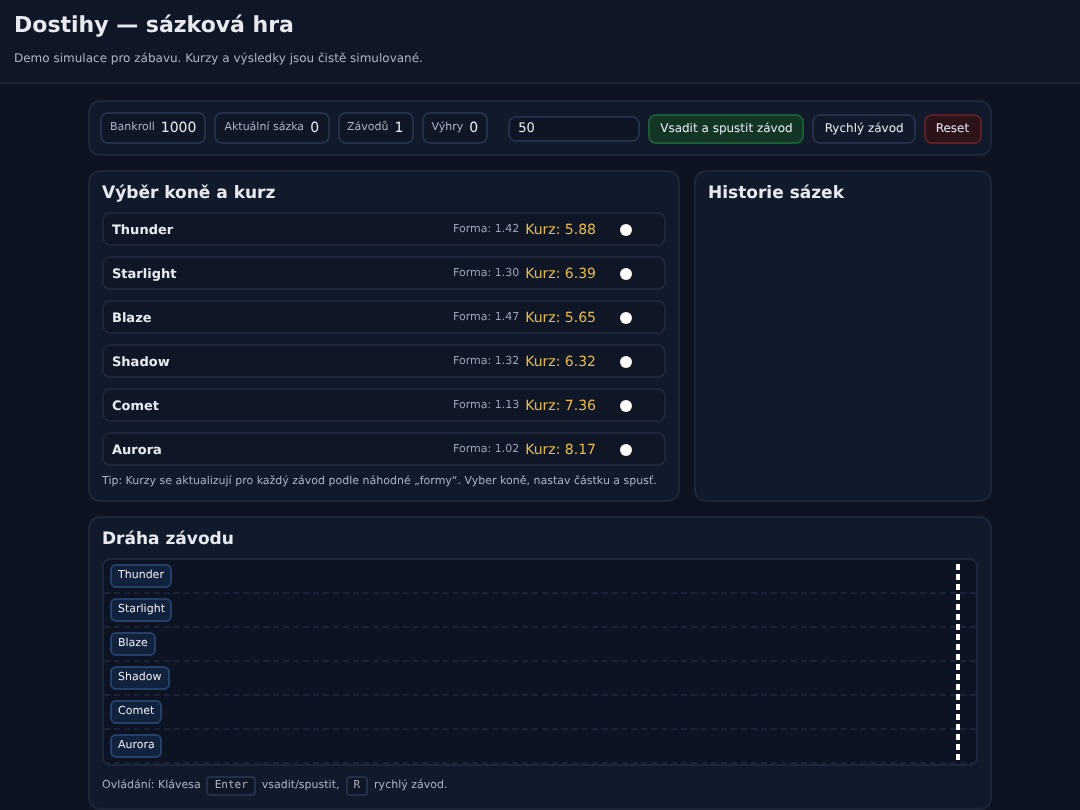 The height and width of the screenshot is (810, 1080). I want to click on page-title: Dostihy — sázková hra, so click(155, 25).